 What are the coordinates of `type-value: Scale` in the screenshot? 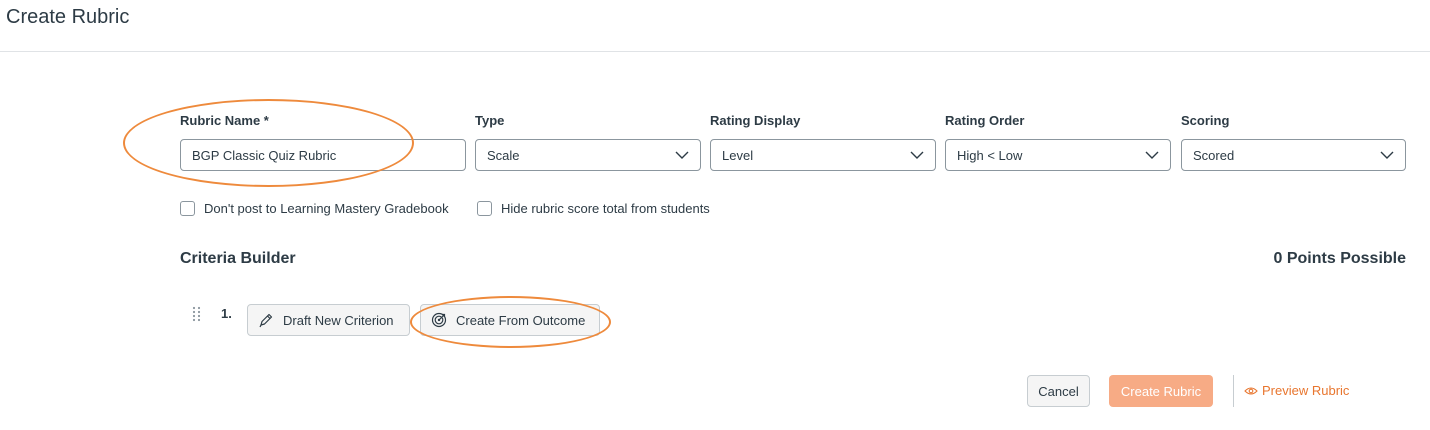 It's located at (503, 155).